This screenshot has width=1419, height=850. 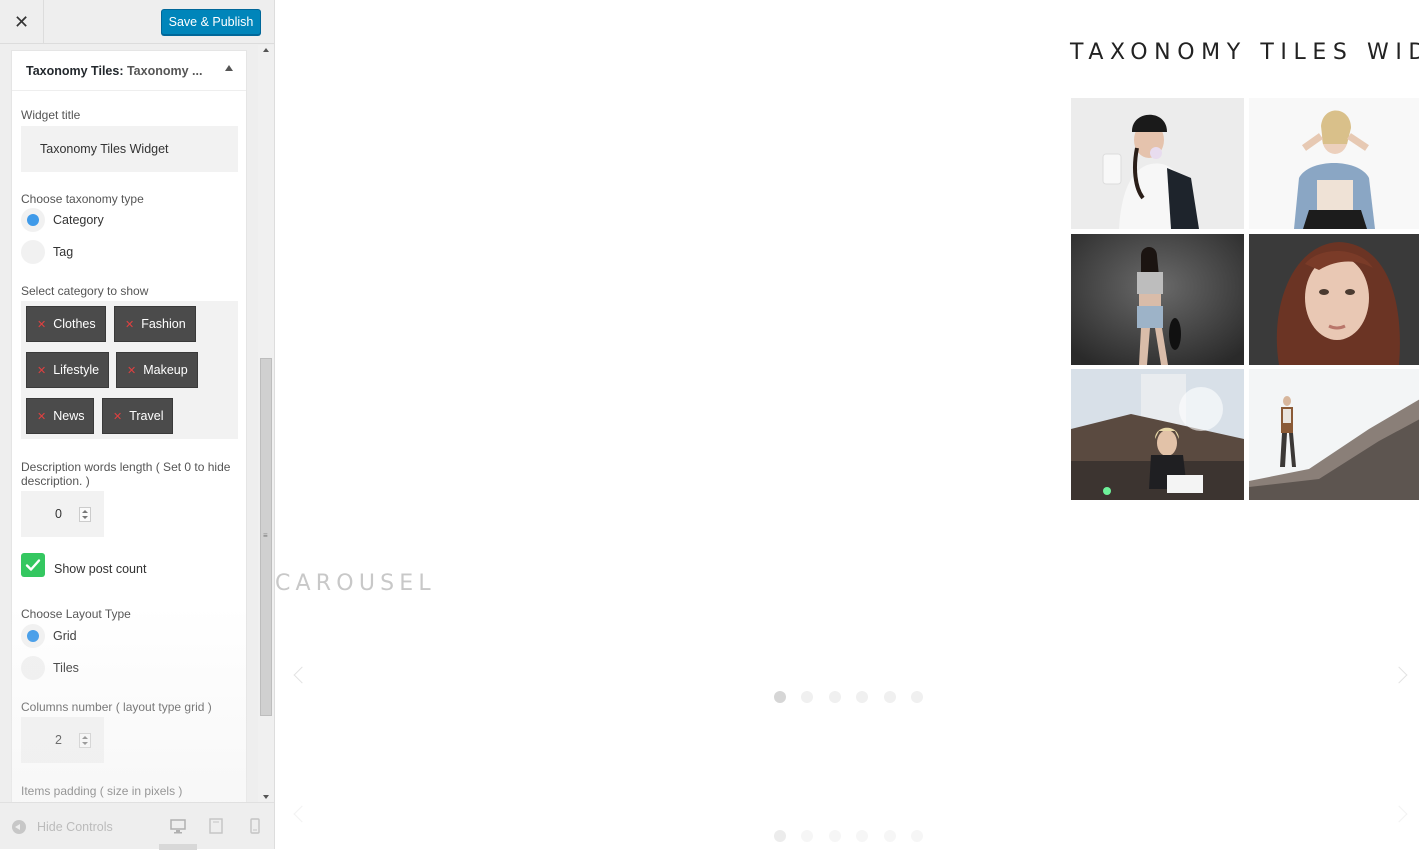 I want to click on tag-label: Lifestyle, so click(x=76, y=370).